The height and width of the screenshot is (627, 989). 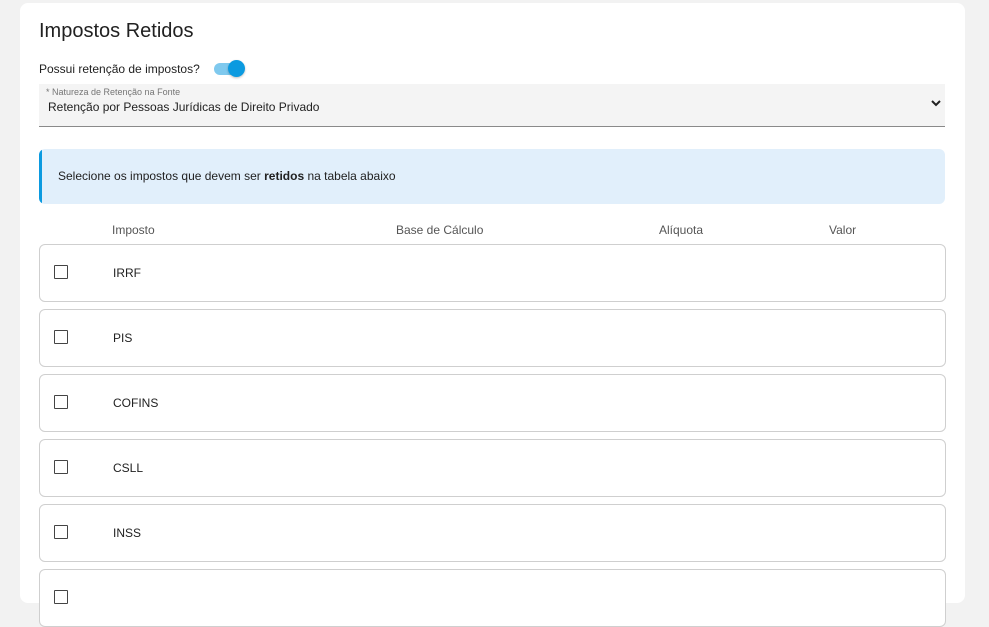 I want to click on table-row: PIS, so click(x=492, y=338).